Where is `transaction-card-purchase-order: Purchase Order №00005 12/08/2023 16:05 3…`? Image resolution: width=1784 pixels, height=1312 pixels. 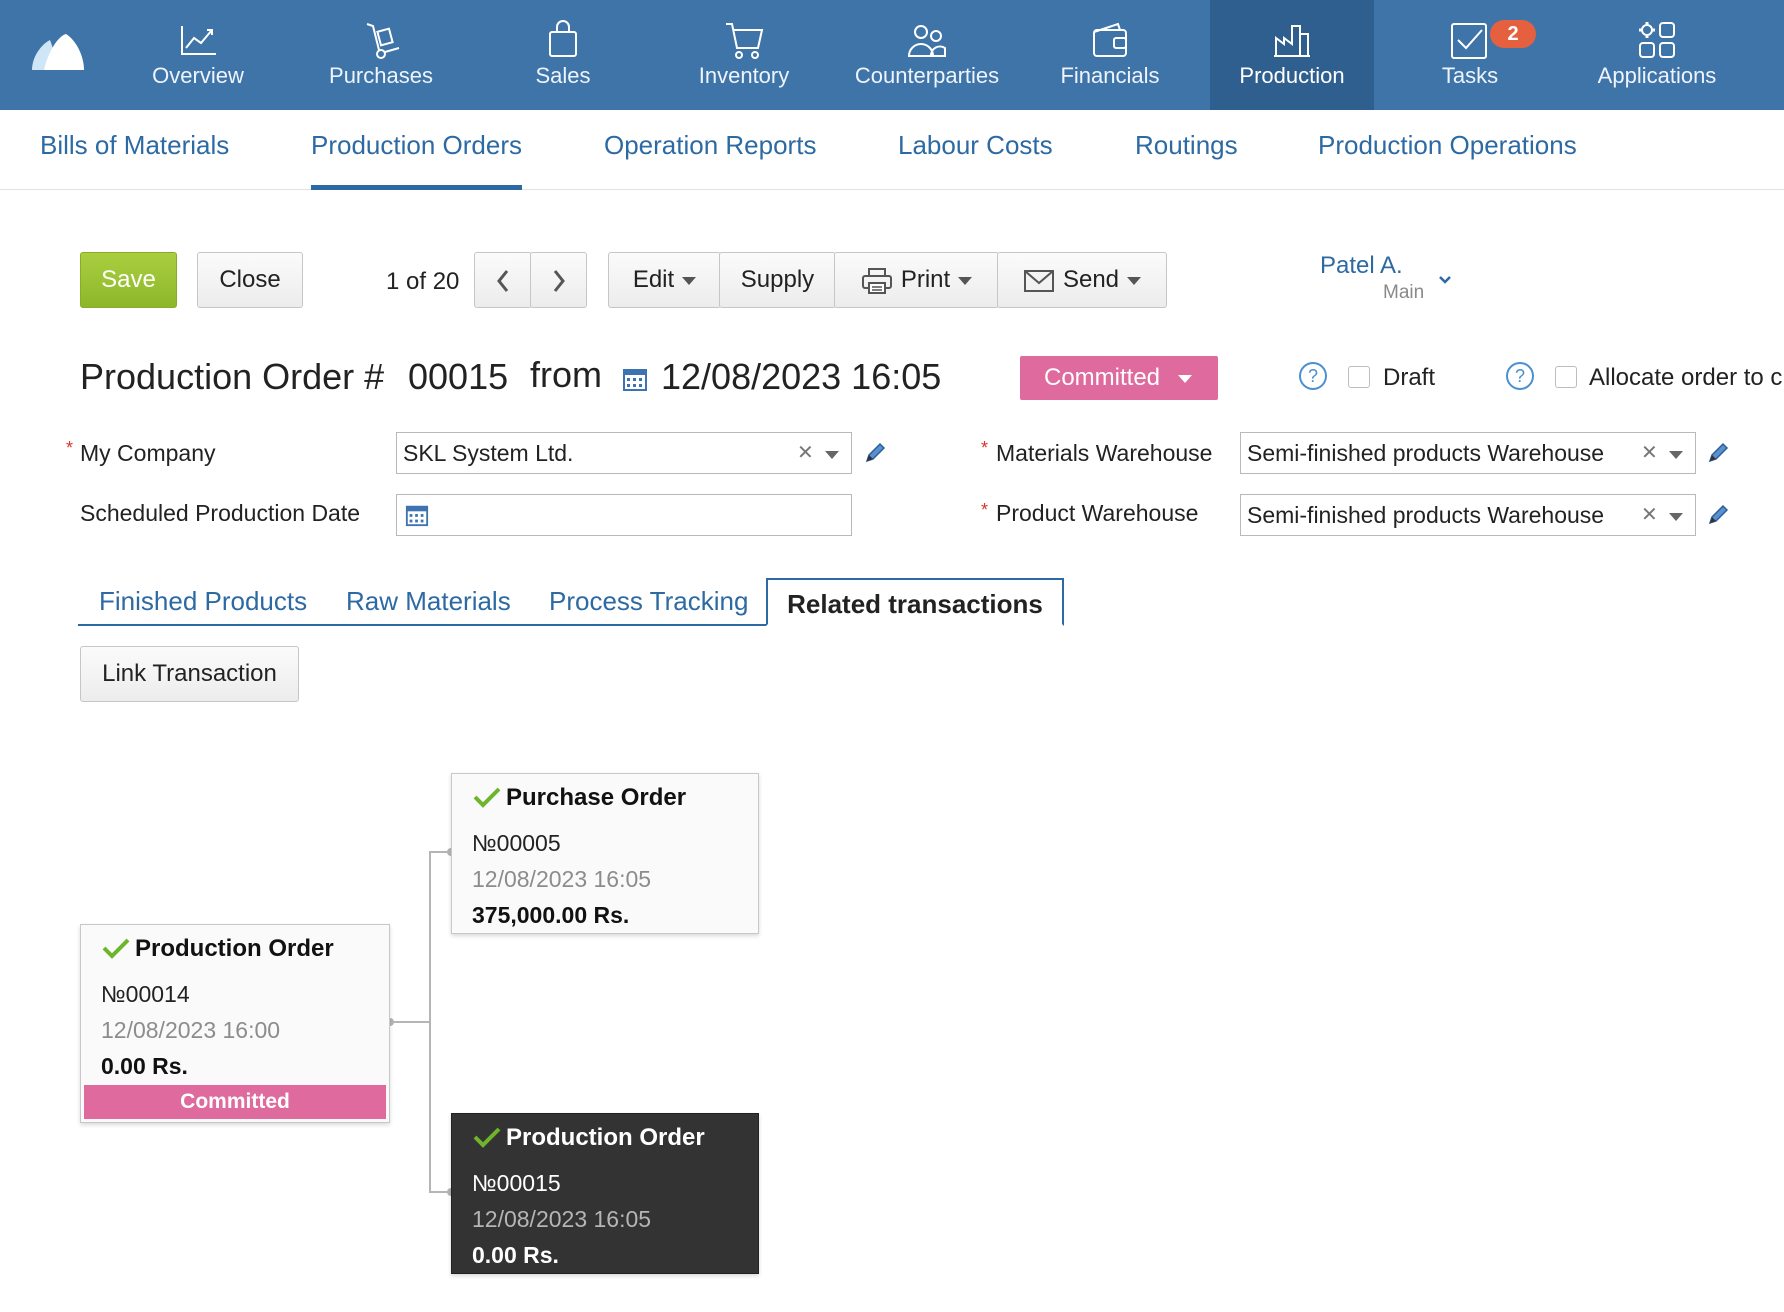
transaction-card-purchase-order: Purchase Order №00005 12/08/2023 16:05 3… is located at coordinates (605, 853).